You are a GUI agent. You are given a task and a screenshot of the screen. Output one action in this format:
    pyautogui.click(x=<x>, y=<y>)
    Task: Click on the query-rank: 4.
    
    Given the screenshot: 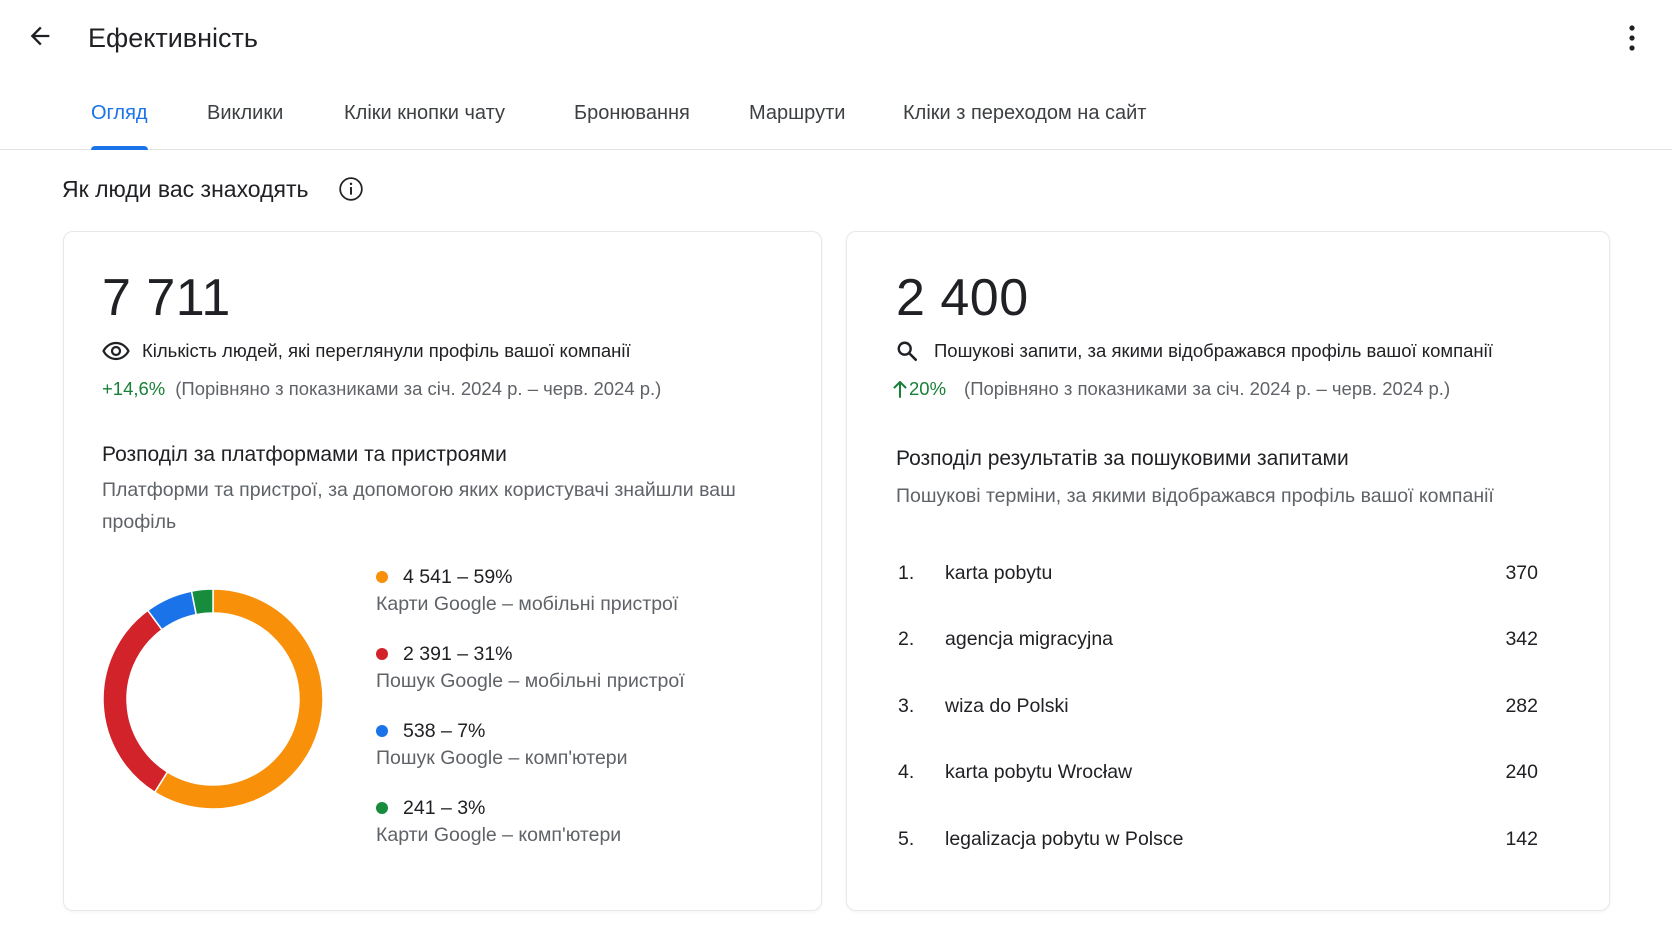 What is the action you would take?
    pyautogui.click(x=906, y=771)
    